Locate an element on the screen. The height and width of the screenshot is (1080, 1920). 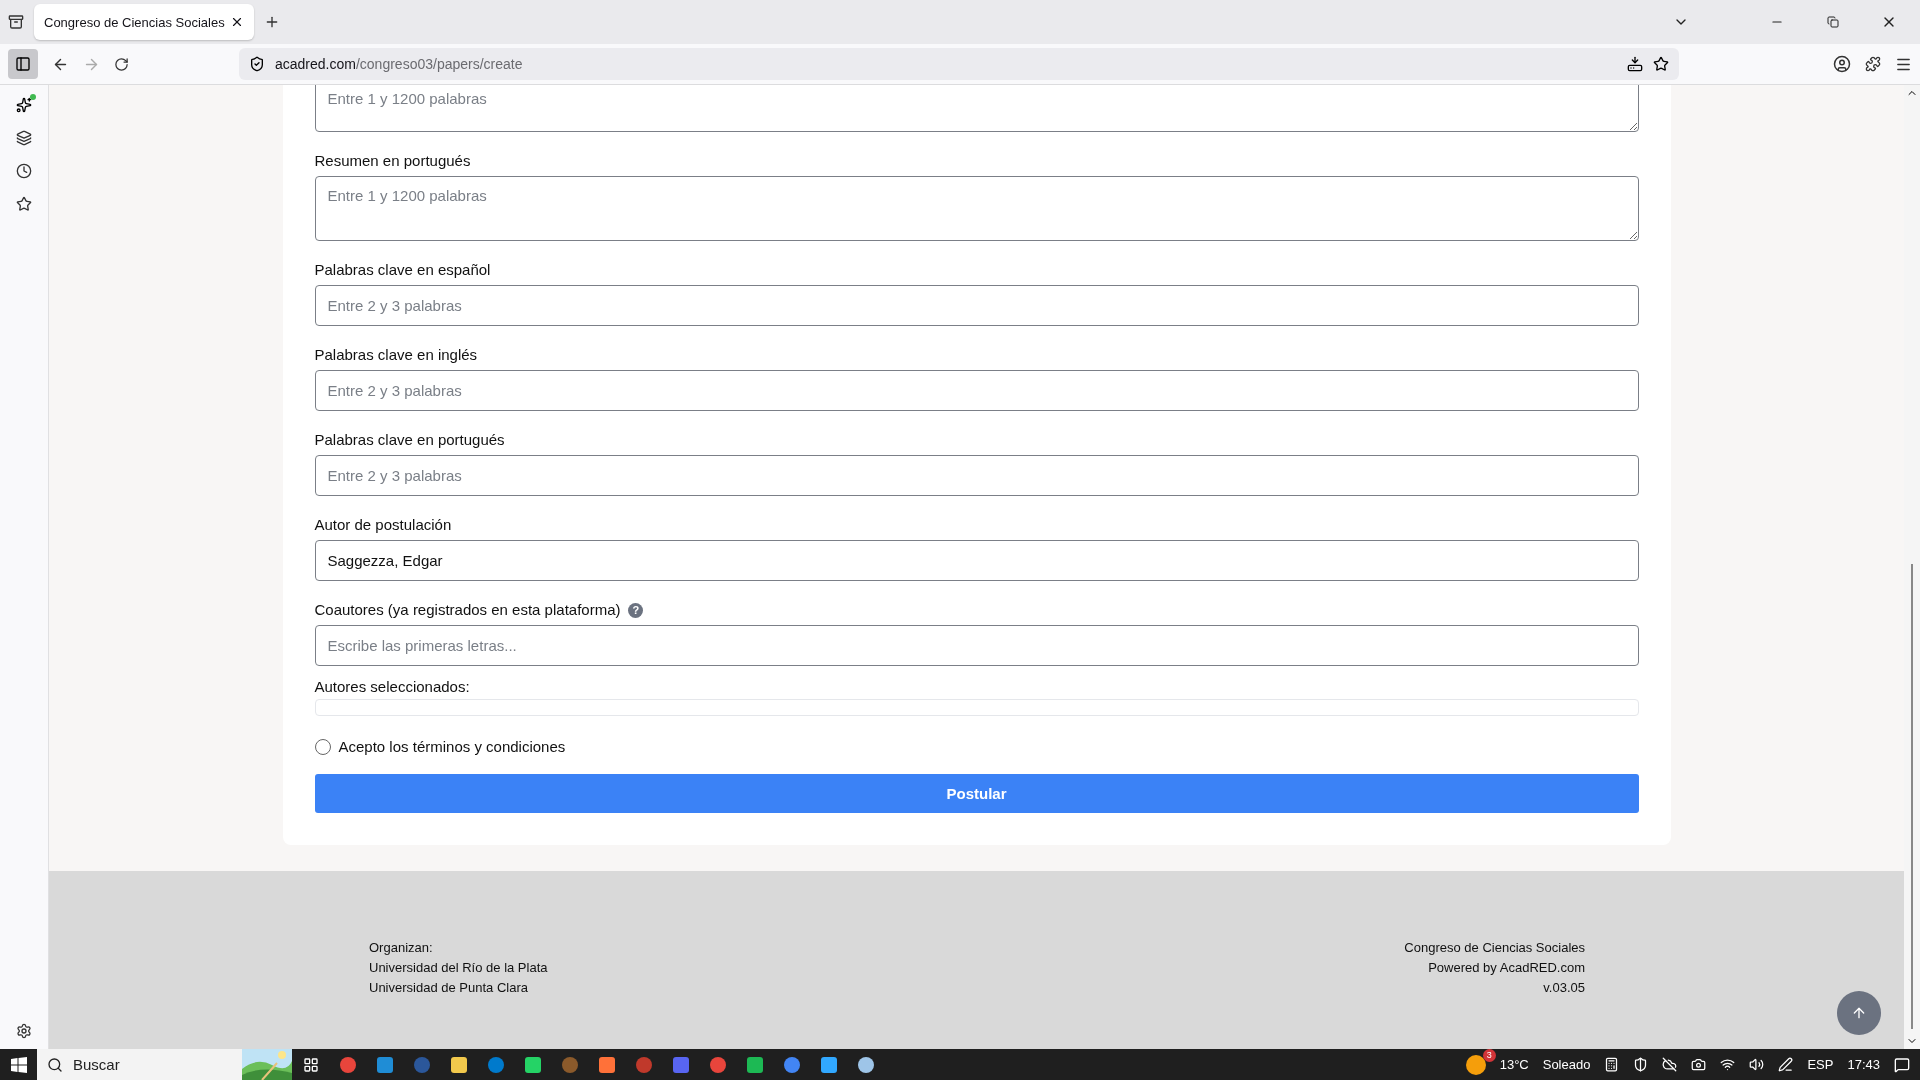
layers-icon is located at coordinates (24, 138).